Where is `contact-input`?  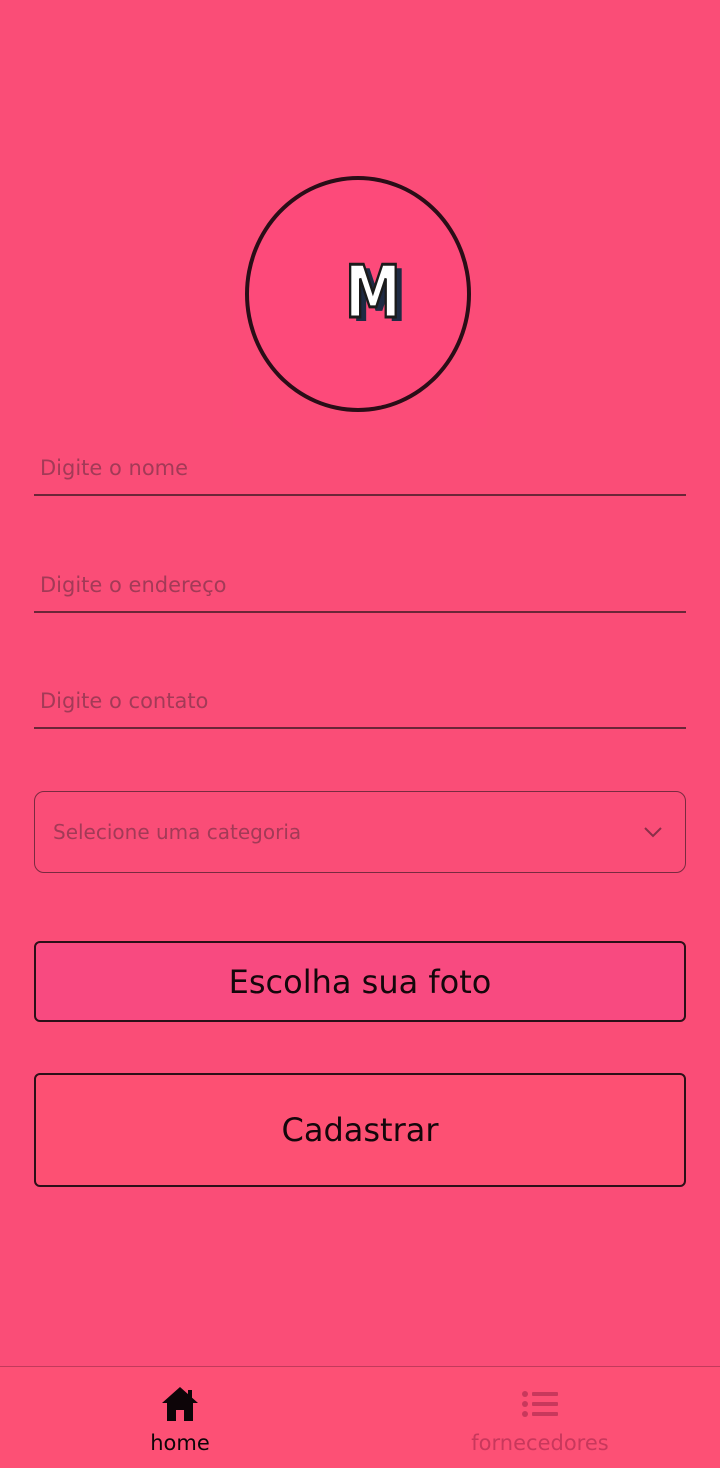
contact-input is located at coordinates (360, 709).